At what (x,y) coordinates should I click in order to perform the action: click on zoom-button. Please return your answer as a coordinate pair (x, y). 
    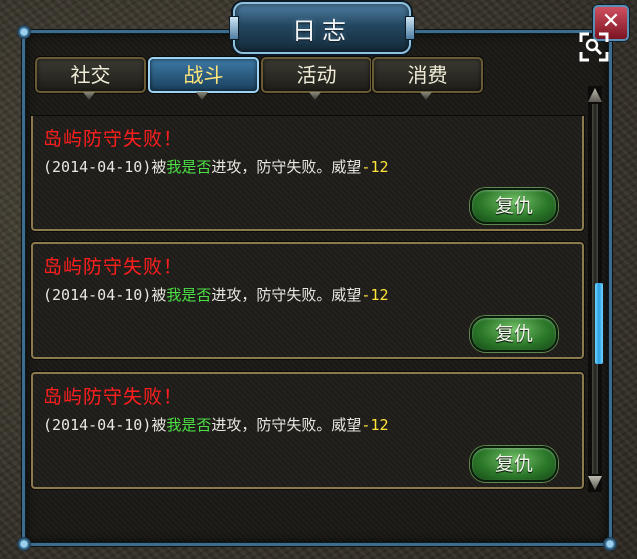
    Looking at the image, I should click on (594, 47).